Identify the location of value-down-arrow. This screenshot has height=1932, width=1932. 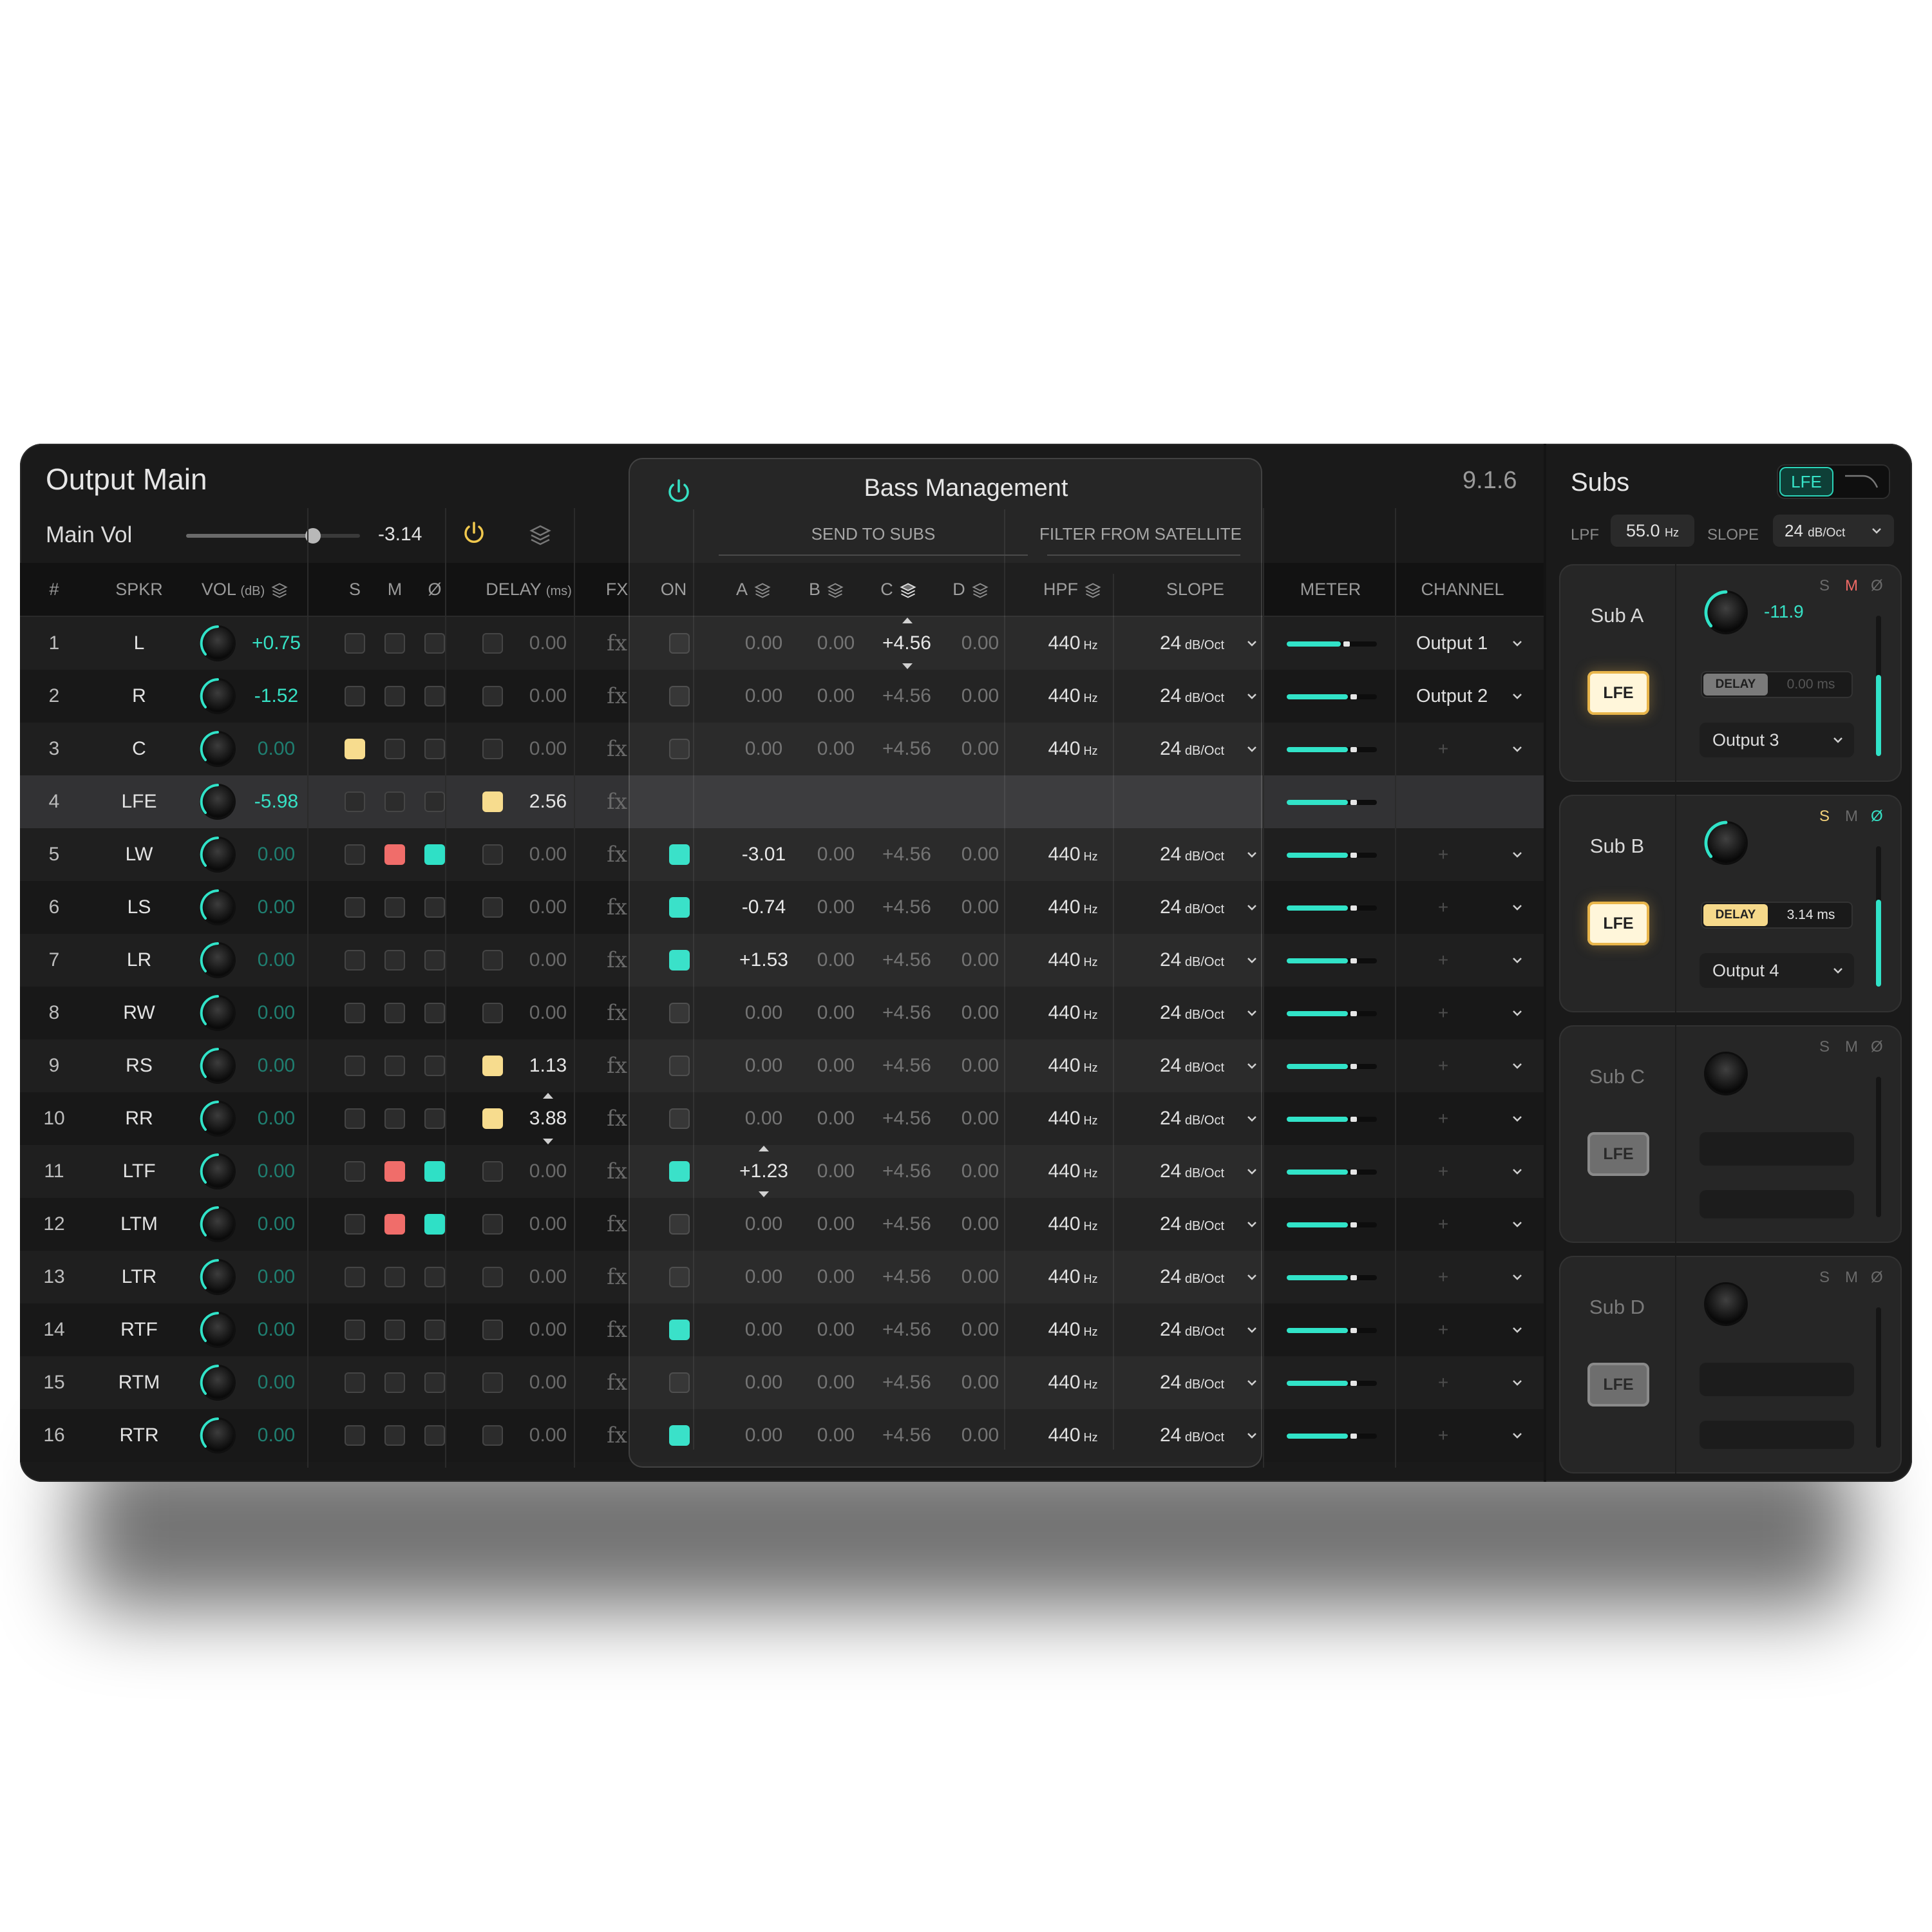
(548, 1141).